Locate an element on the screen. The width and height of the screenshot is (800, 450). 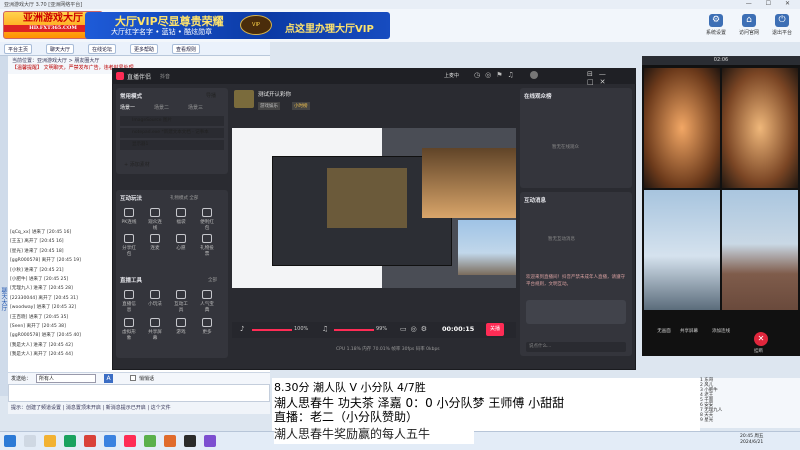
tab-scene-1: 场景一 is located at coordinates (127, 107).